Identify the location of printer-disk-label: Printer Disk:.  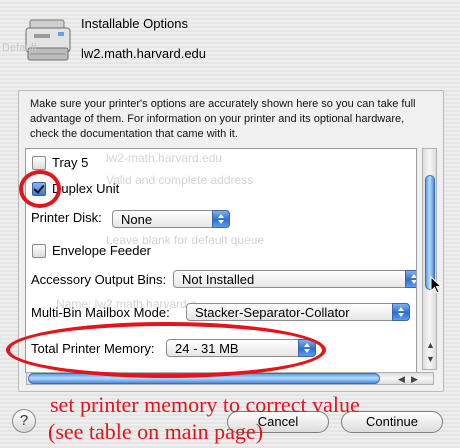
(66, 217).